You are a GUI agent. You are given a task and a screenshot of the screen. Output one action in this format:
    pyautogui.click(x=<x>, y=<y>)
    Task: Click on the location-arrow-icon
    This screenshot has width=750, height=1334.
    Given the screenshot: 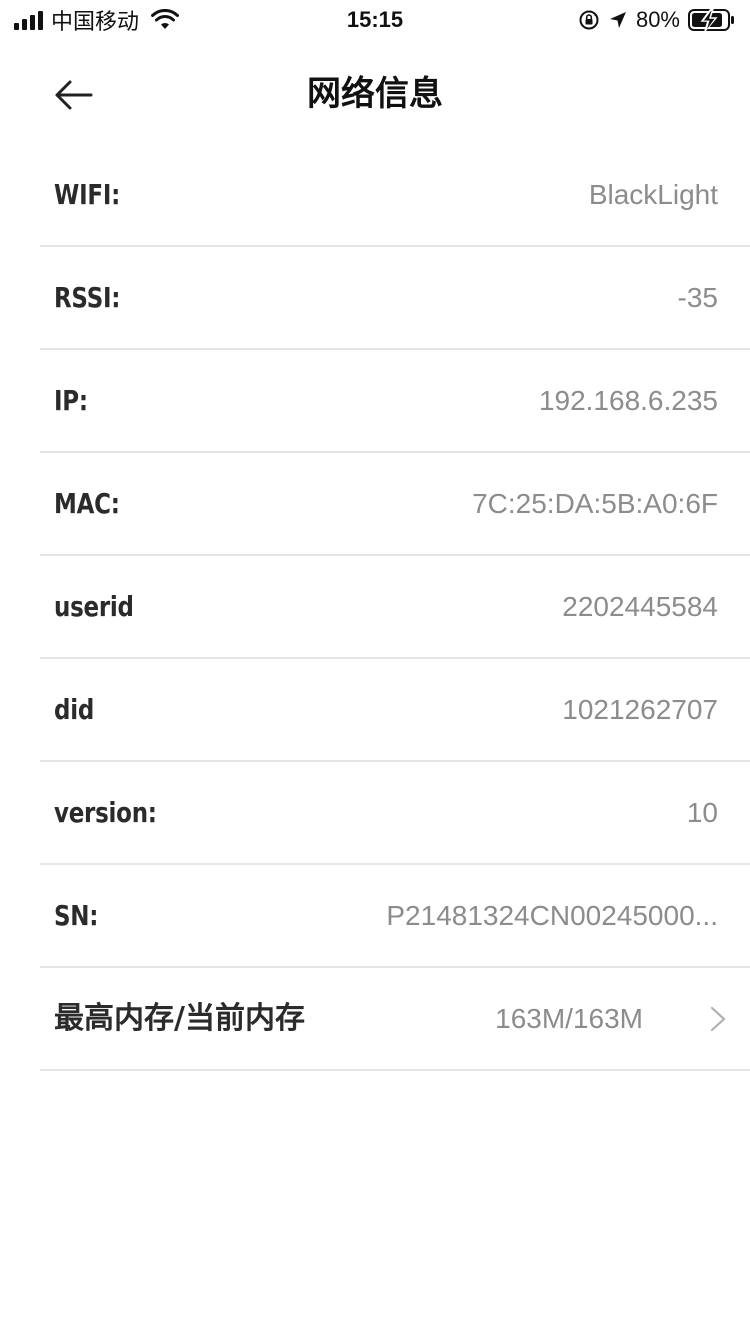 What is the action you would take?
    pyautogui.click(x=617, y=20)
    